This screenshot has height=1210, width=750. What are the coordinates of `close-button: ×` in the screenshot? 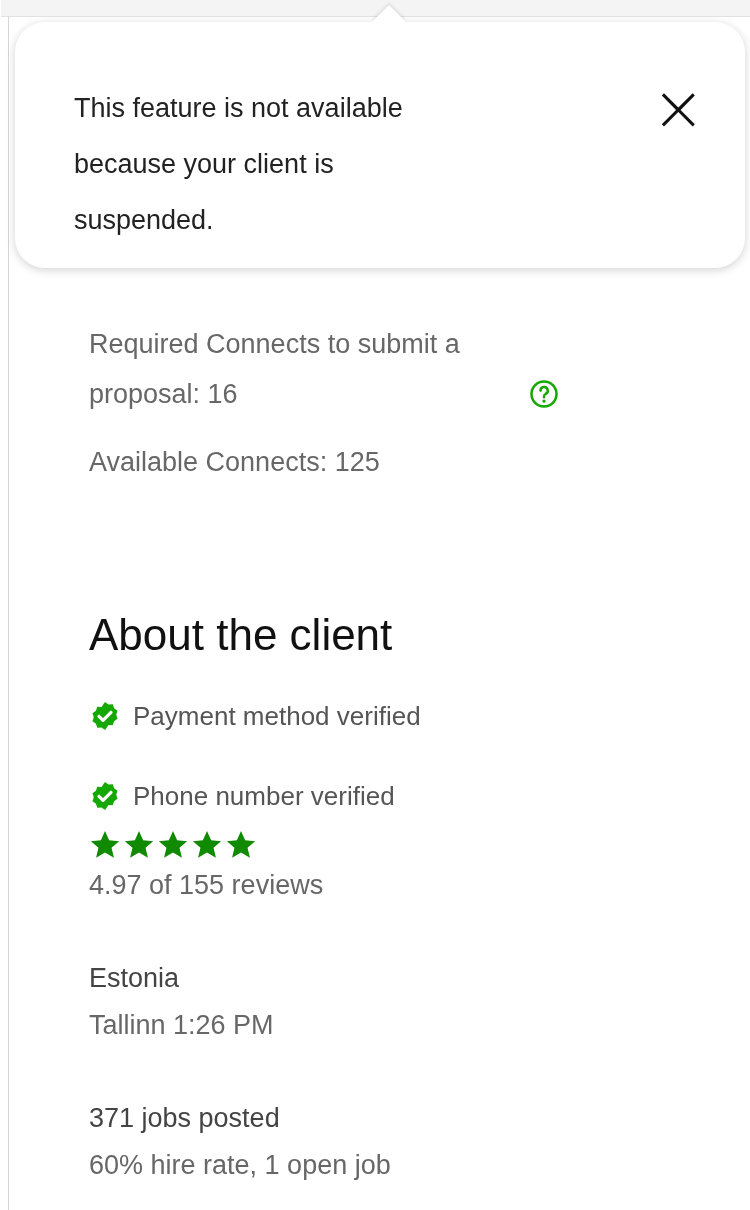 It's located at (678, 108).